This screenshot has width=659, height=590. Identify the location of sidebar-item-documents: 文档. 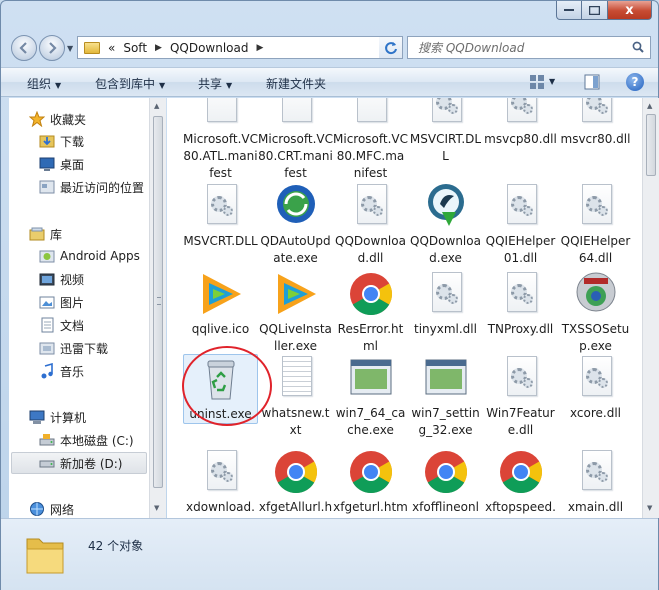
(94, 325).